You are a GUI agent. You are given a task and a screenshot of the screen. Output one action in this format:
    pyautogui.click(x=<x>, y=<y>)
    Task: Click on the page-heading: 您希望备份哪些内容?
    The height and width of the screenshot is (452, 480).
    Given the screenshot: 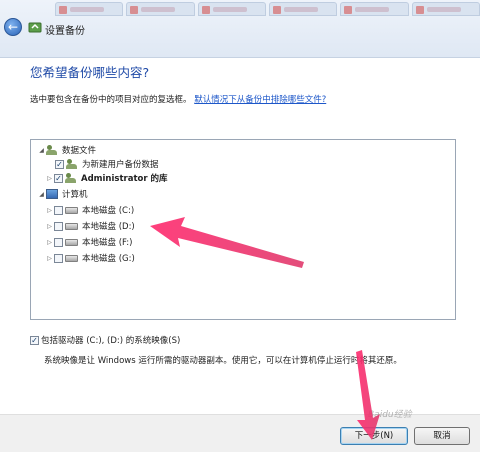 What is the action you would take?
    pyautogui.click(x=90, y=72)
    